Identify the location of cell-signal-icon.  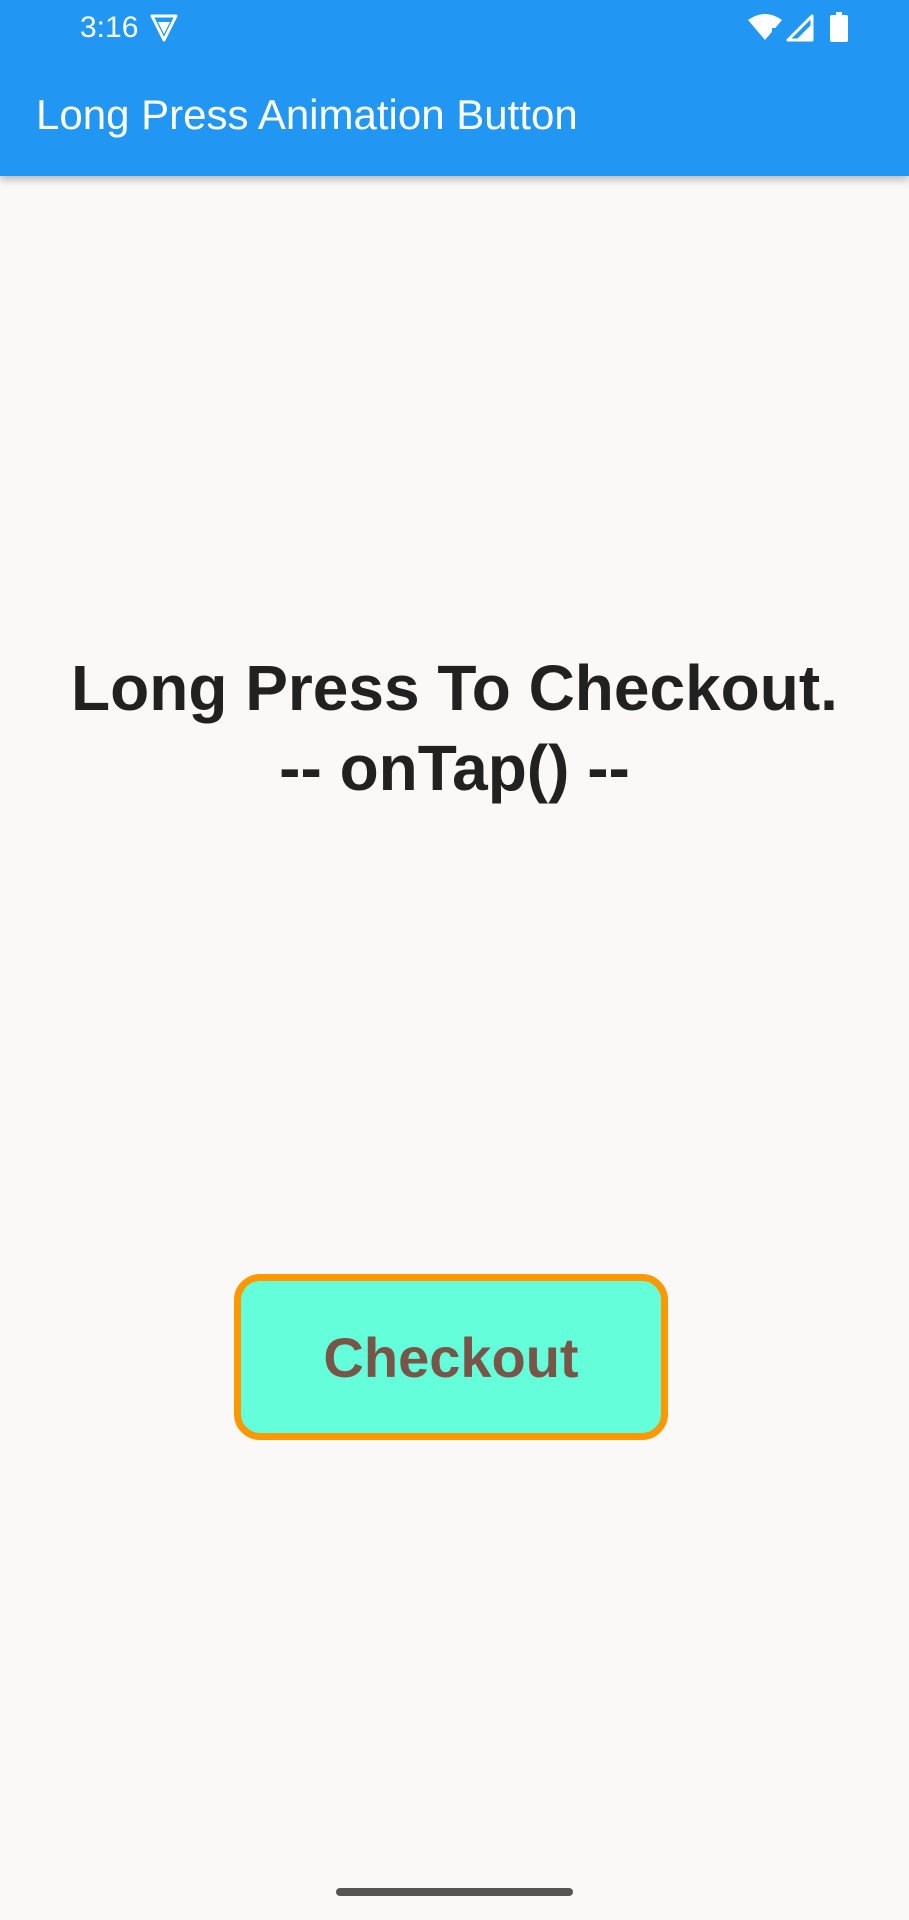
(800, 28).